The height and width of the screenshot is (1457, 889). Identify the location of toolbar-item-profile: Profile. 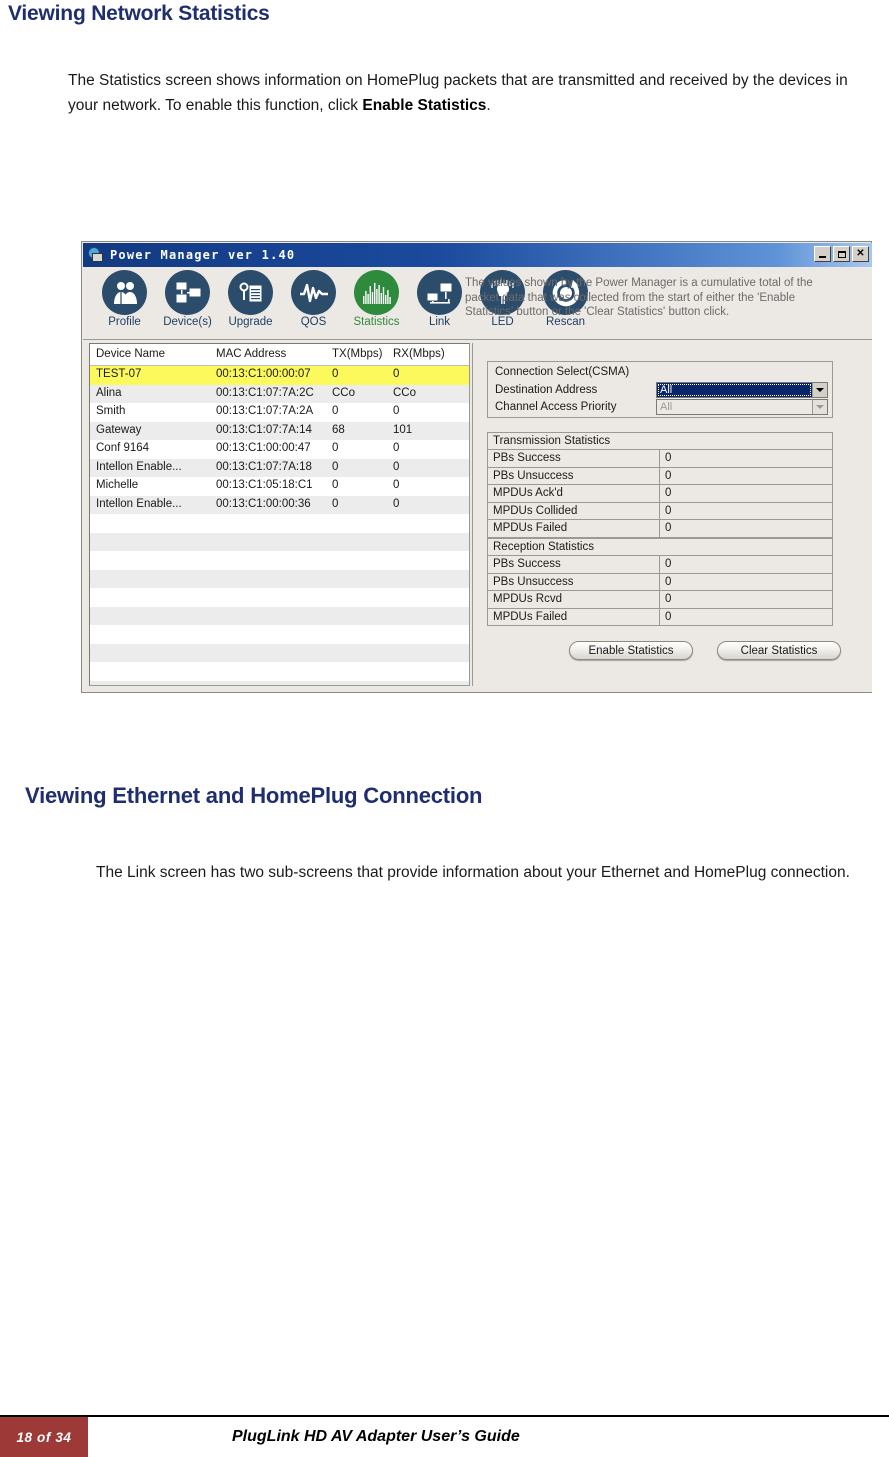
(124, 299).